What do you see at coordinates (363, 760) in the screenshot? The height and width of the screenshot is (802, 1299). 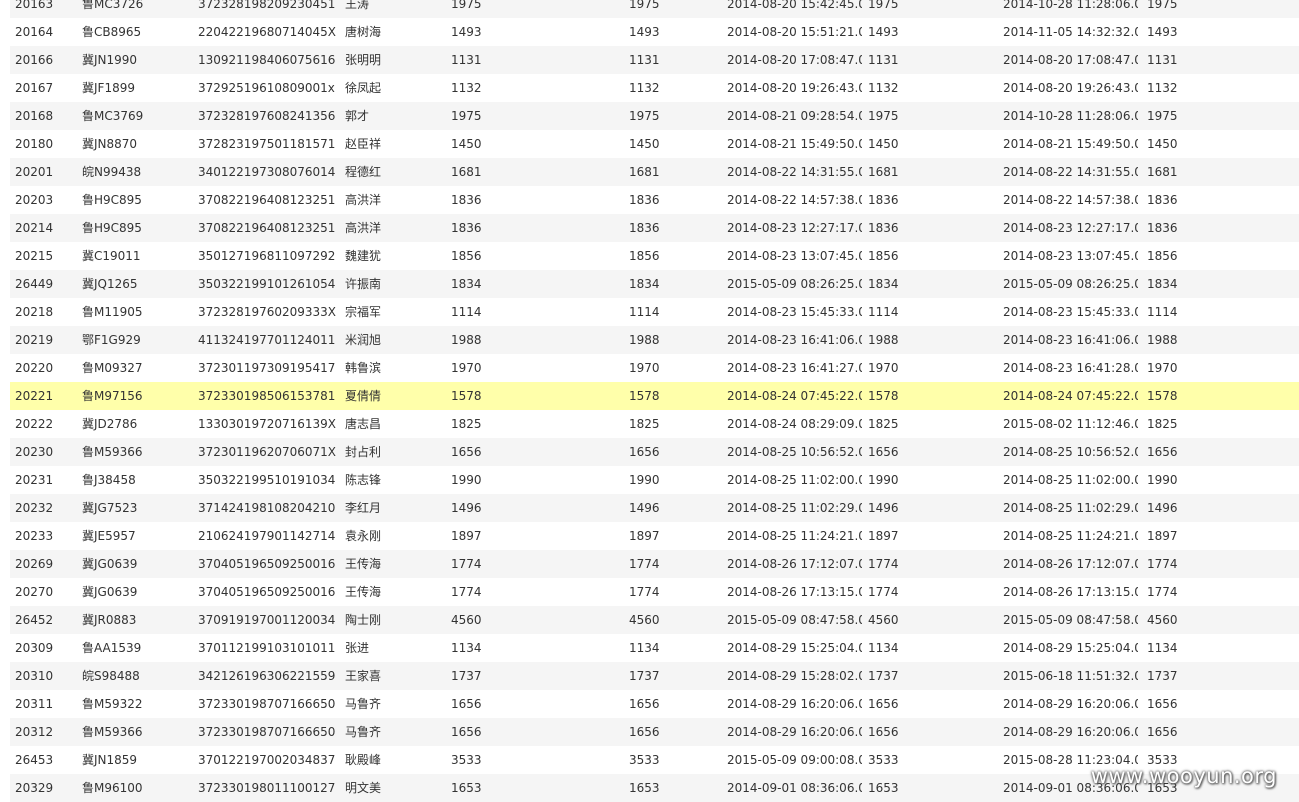 I see `cell-driver-name: 耿殿峰` at bounding box center [363, 760].